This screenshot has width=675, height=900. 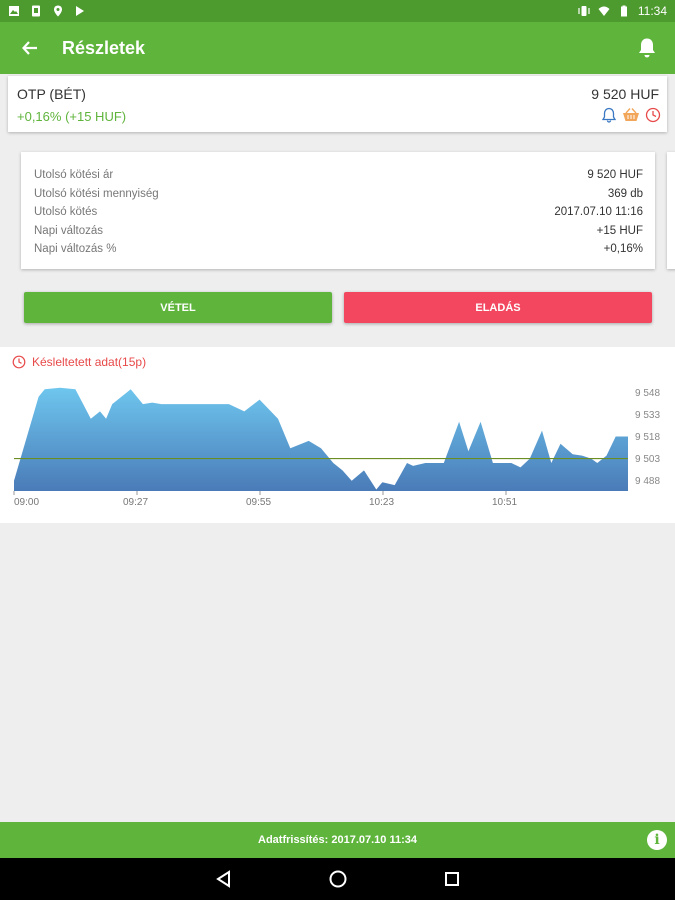 What do you see at coordinates (498, 307) in the screenshot?
I see `sell-button: ELADÁS` at bounding box center [498, 307].